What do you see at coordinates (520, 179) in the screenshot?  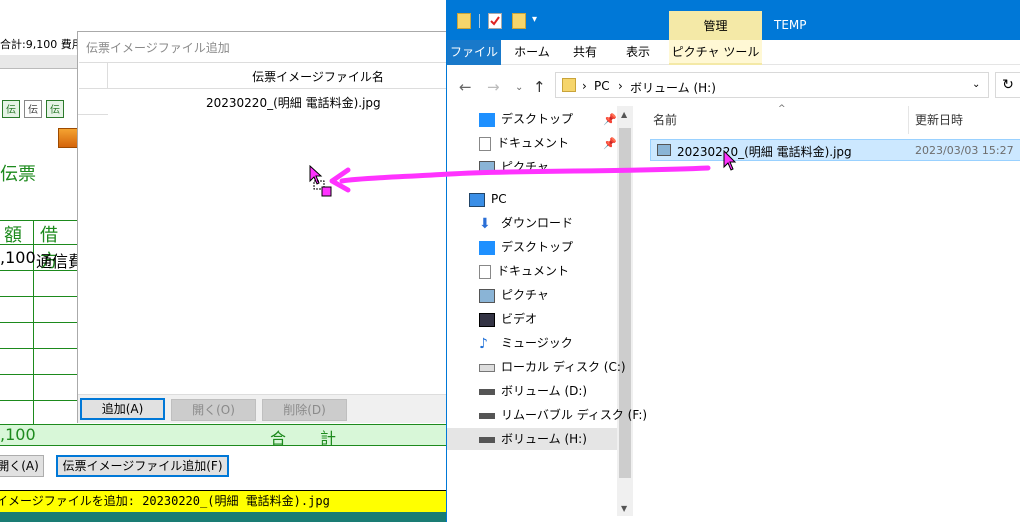 I see `drag-arrow-icon` at bounding box center [520, 179].